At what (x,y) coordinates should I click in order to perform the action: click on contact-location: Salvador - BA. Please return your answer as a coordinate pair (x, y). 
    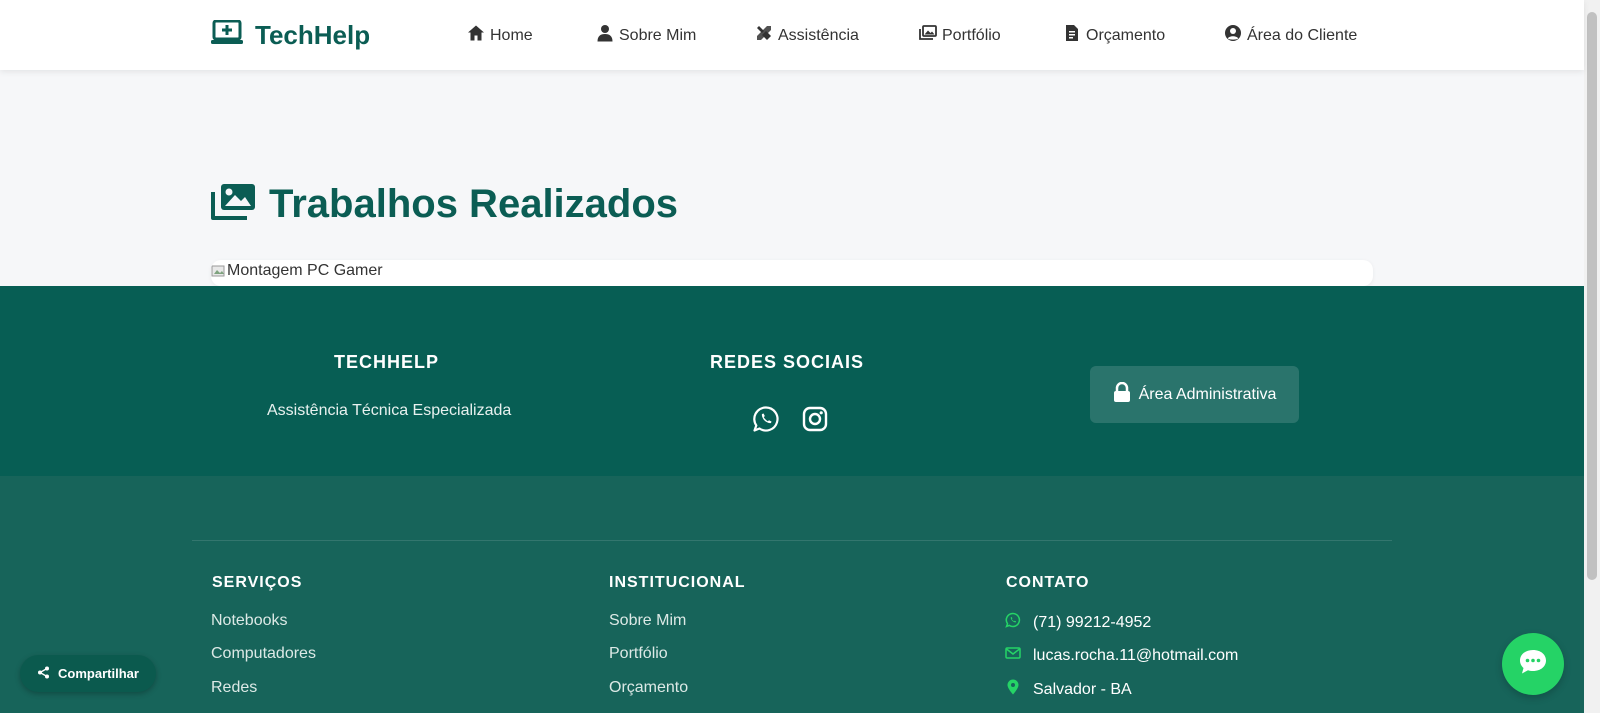
    Looking at the image, I should click on (1068, 689).